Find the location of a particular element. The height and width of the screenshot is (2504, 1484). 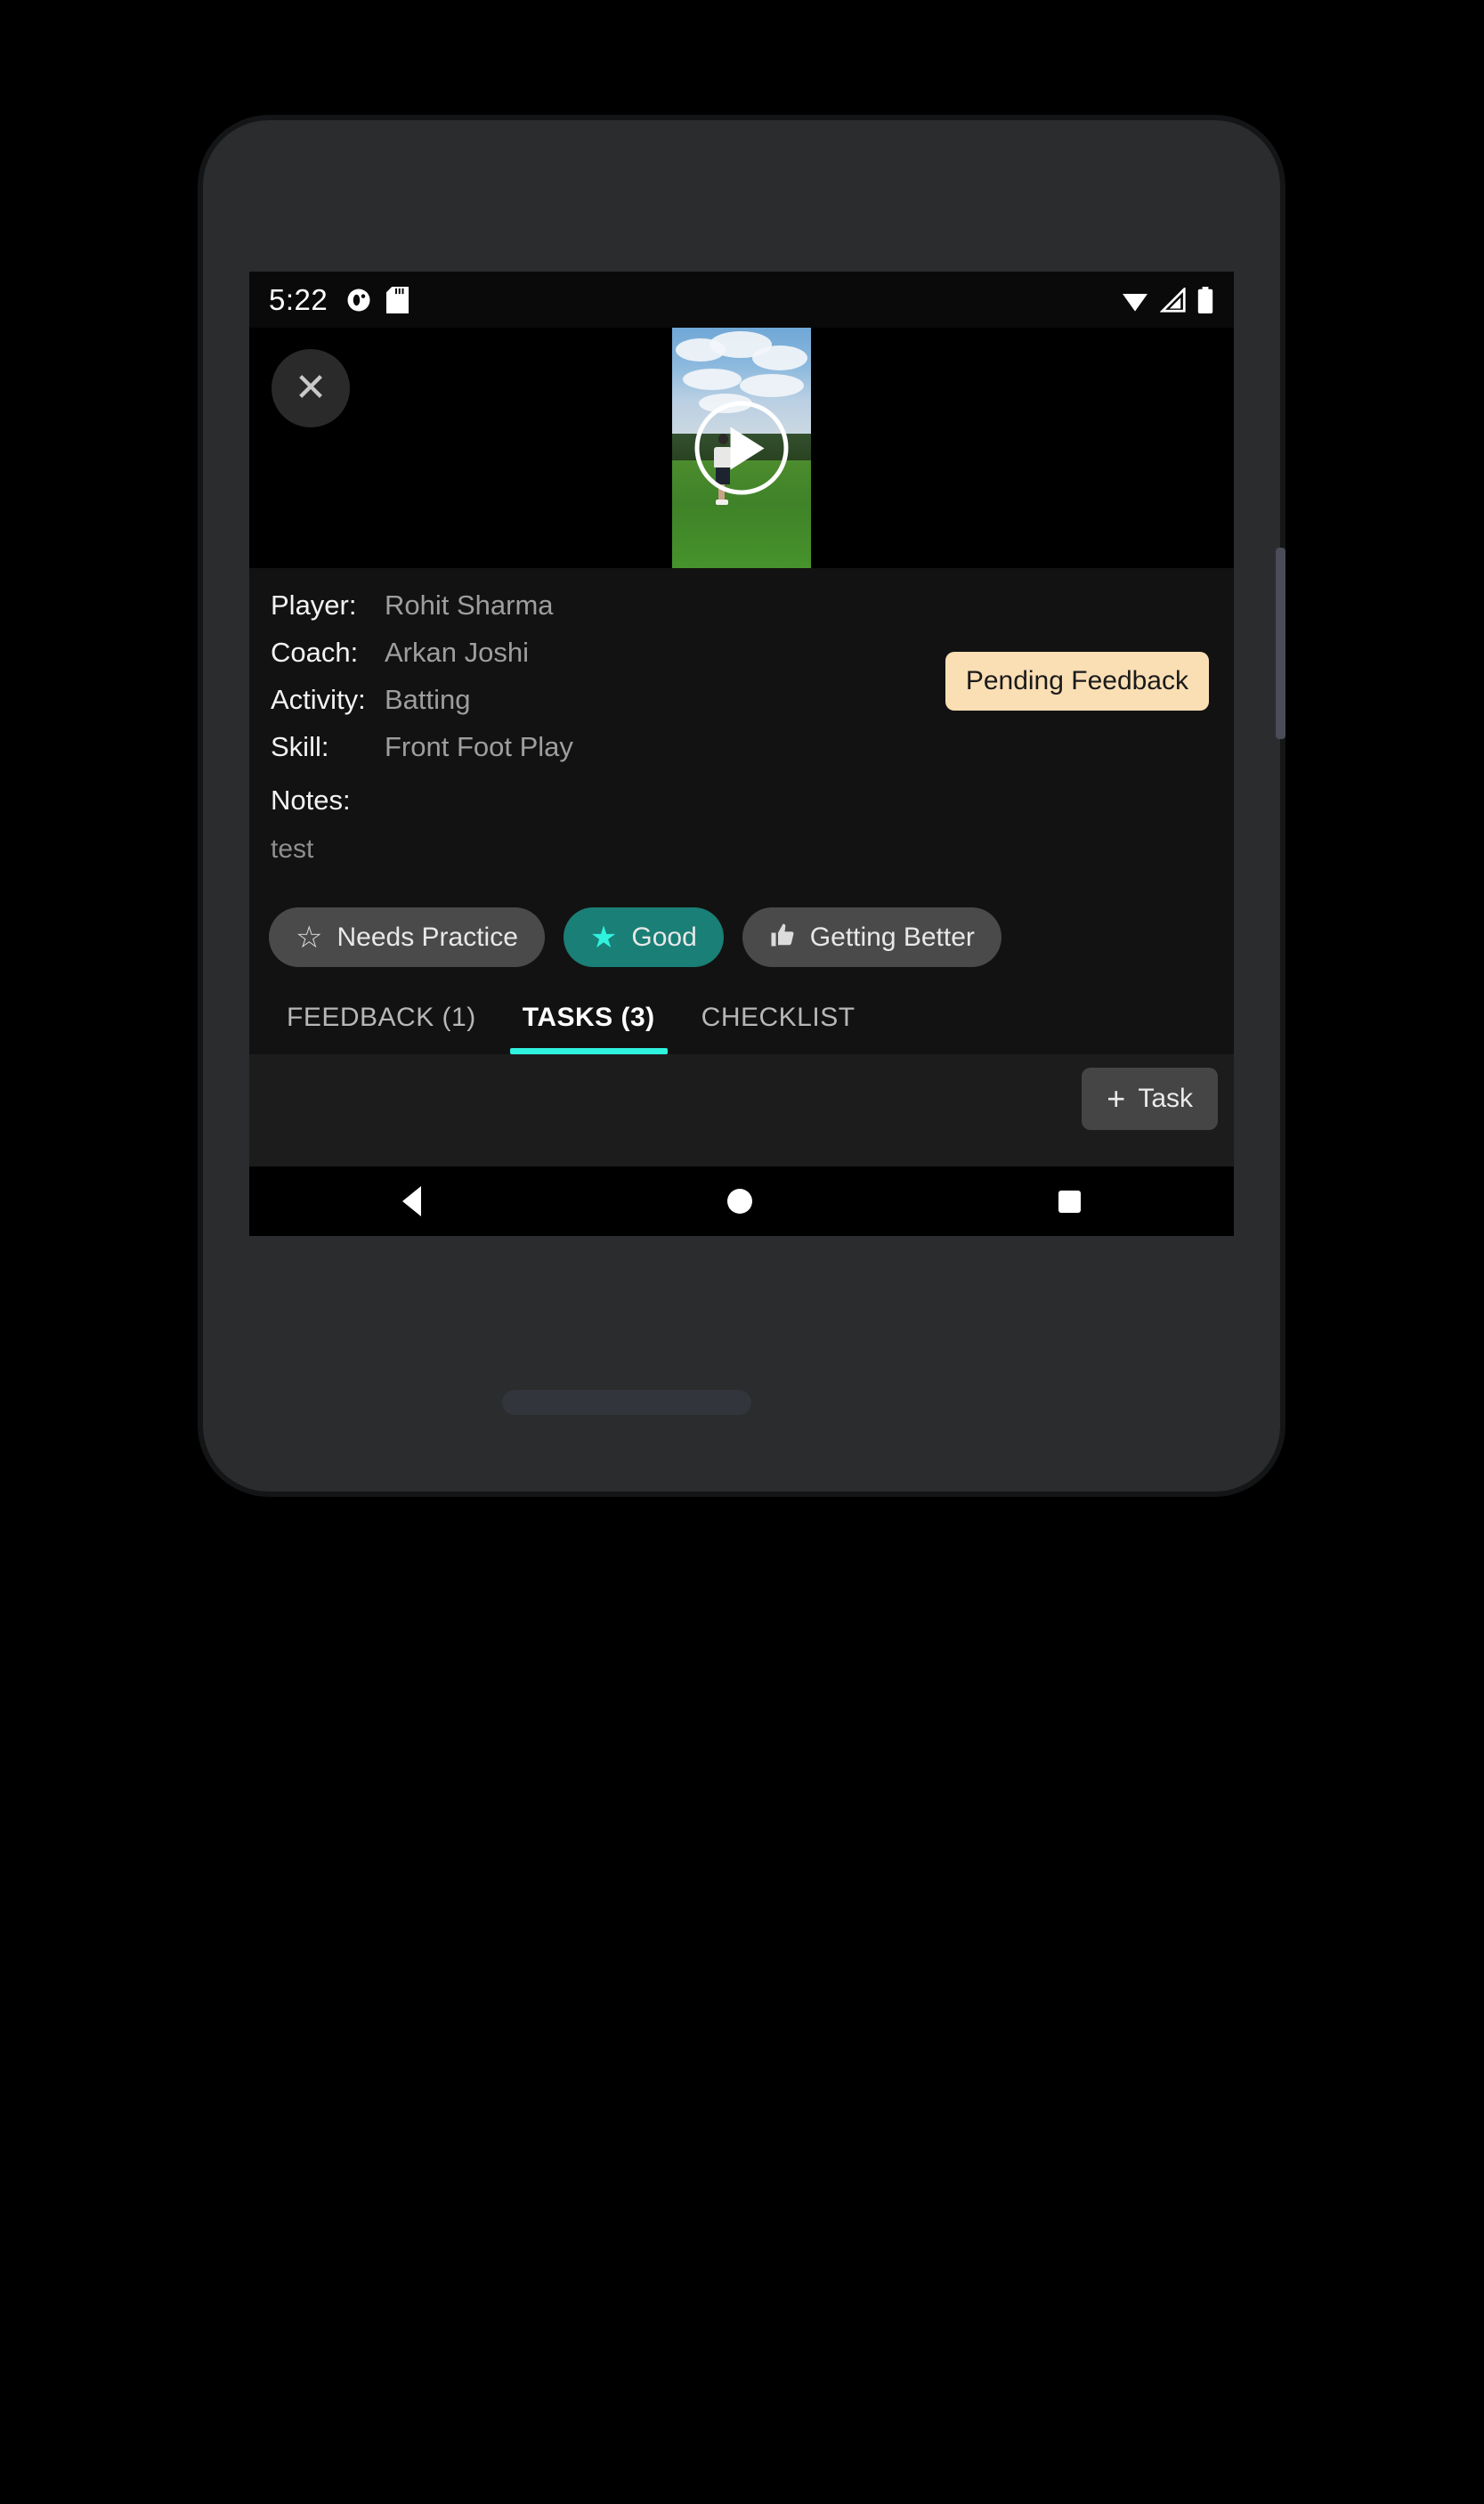

phone-side-button is located at coordinates (1280, 643).